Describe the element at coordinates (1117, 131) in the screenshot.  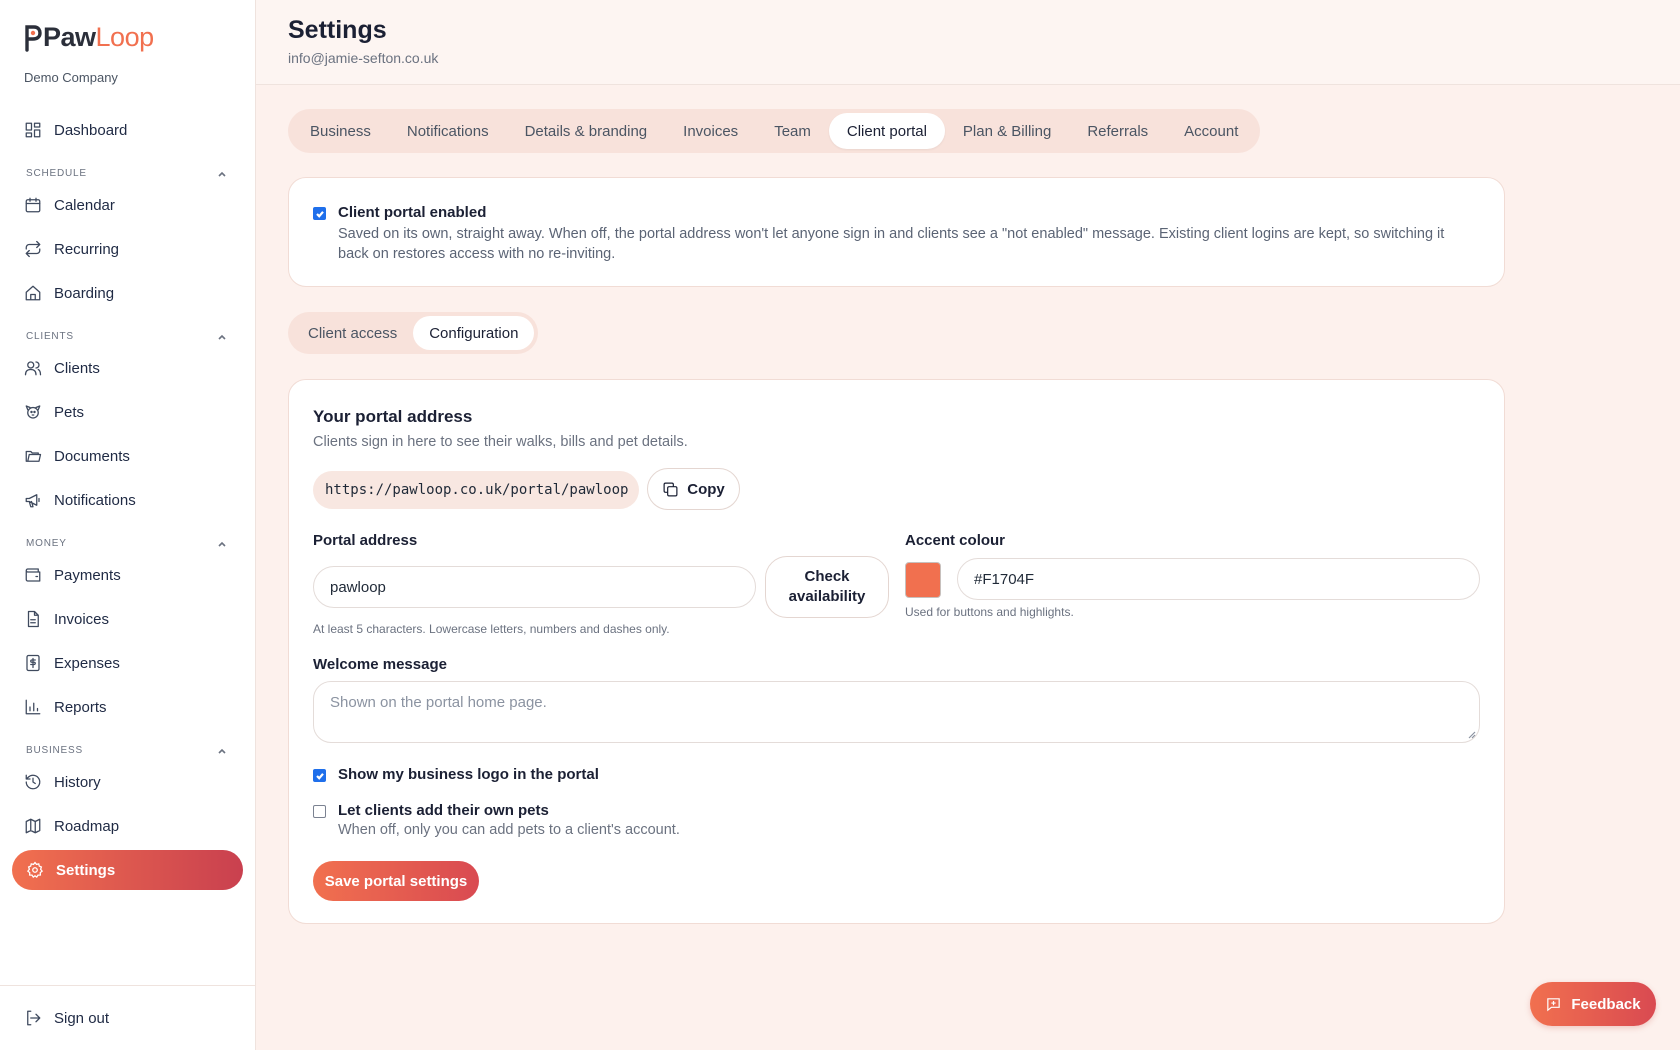
I see `tab-referrals: Referrals` at that location.